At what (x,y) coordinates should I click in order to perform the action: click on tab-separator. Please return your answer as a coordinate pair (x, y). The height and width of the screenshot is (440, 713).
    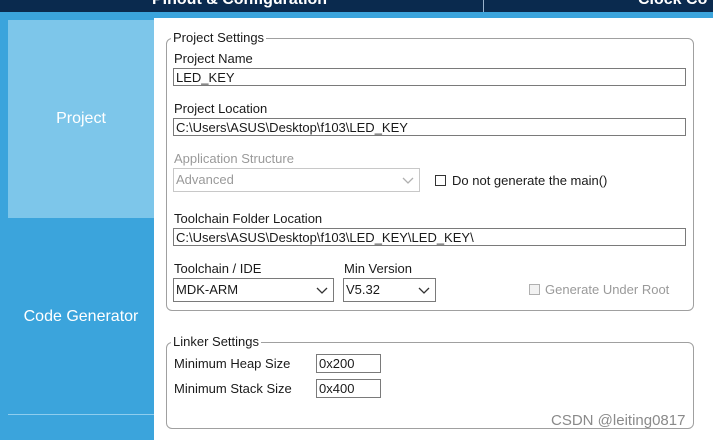
    Looking at the image, I should click on (483, 6).